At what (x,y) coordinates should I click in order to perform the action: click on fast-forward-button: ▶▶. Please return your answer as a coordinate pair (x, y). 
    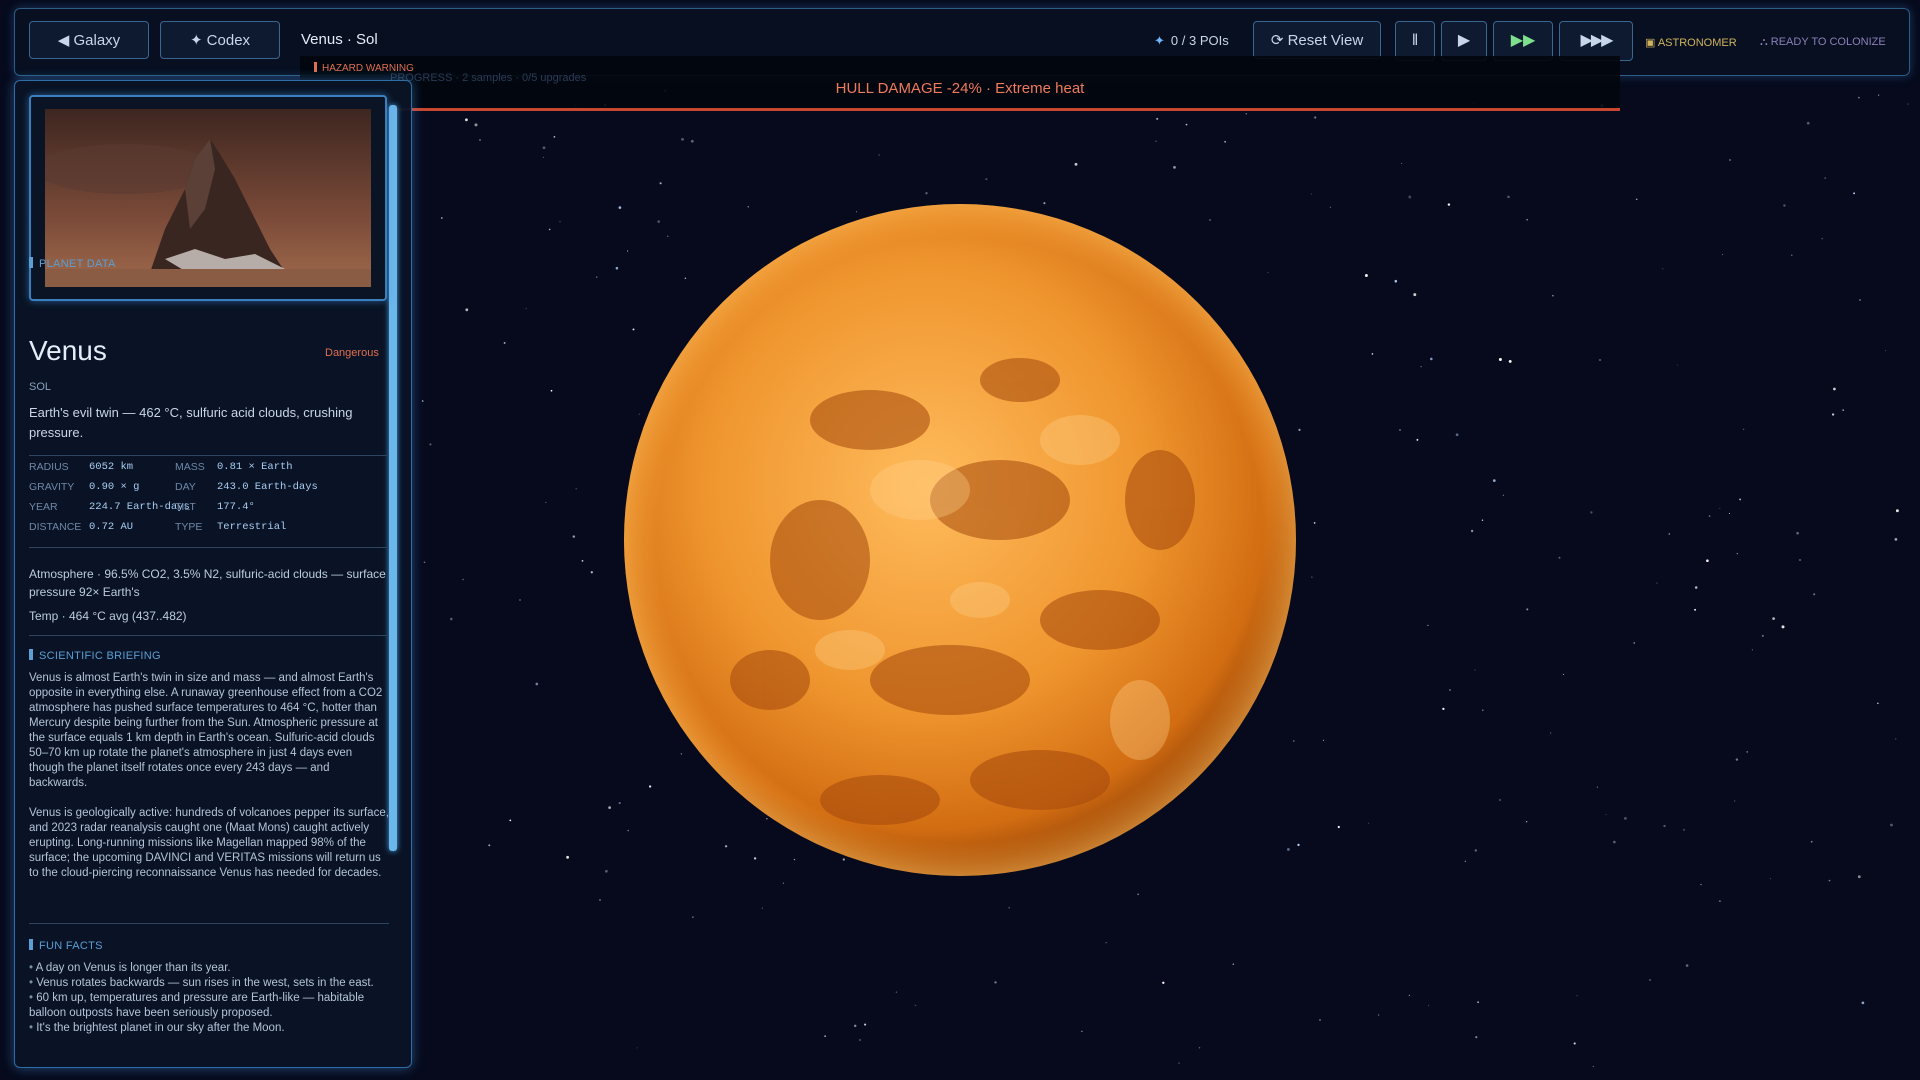
    Looking at the image, I should click on (1523, 41).